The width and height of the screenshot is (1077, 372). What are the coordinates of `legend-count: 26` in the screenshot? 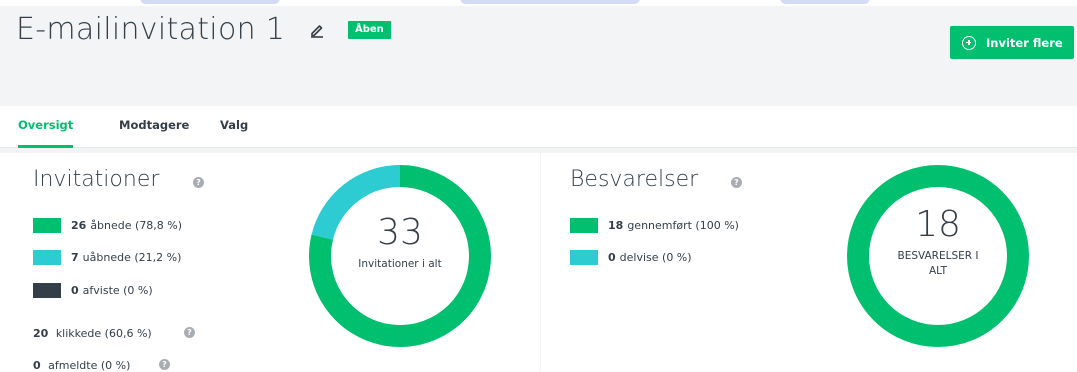 It's located at (79, 225).